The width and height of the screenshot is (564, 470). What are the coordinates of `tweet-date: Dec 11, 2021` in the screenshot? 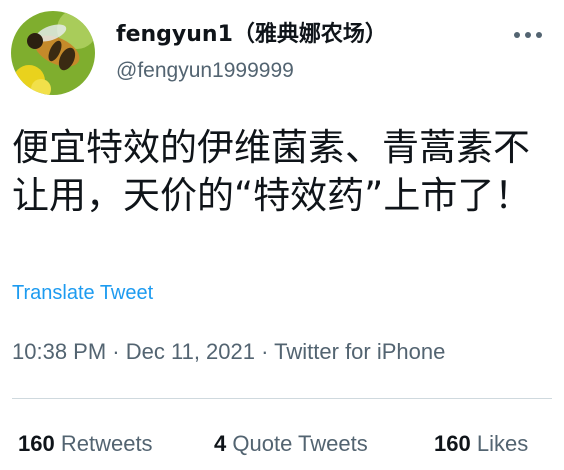 It's located at (190, 351).